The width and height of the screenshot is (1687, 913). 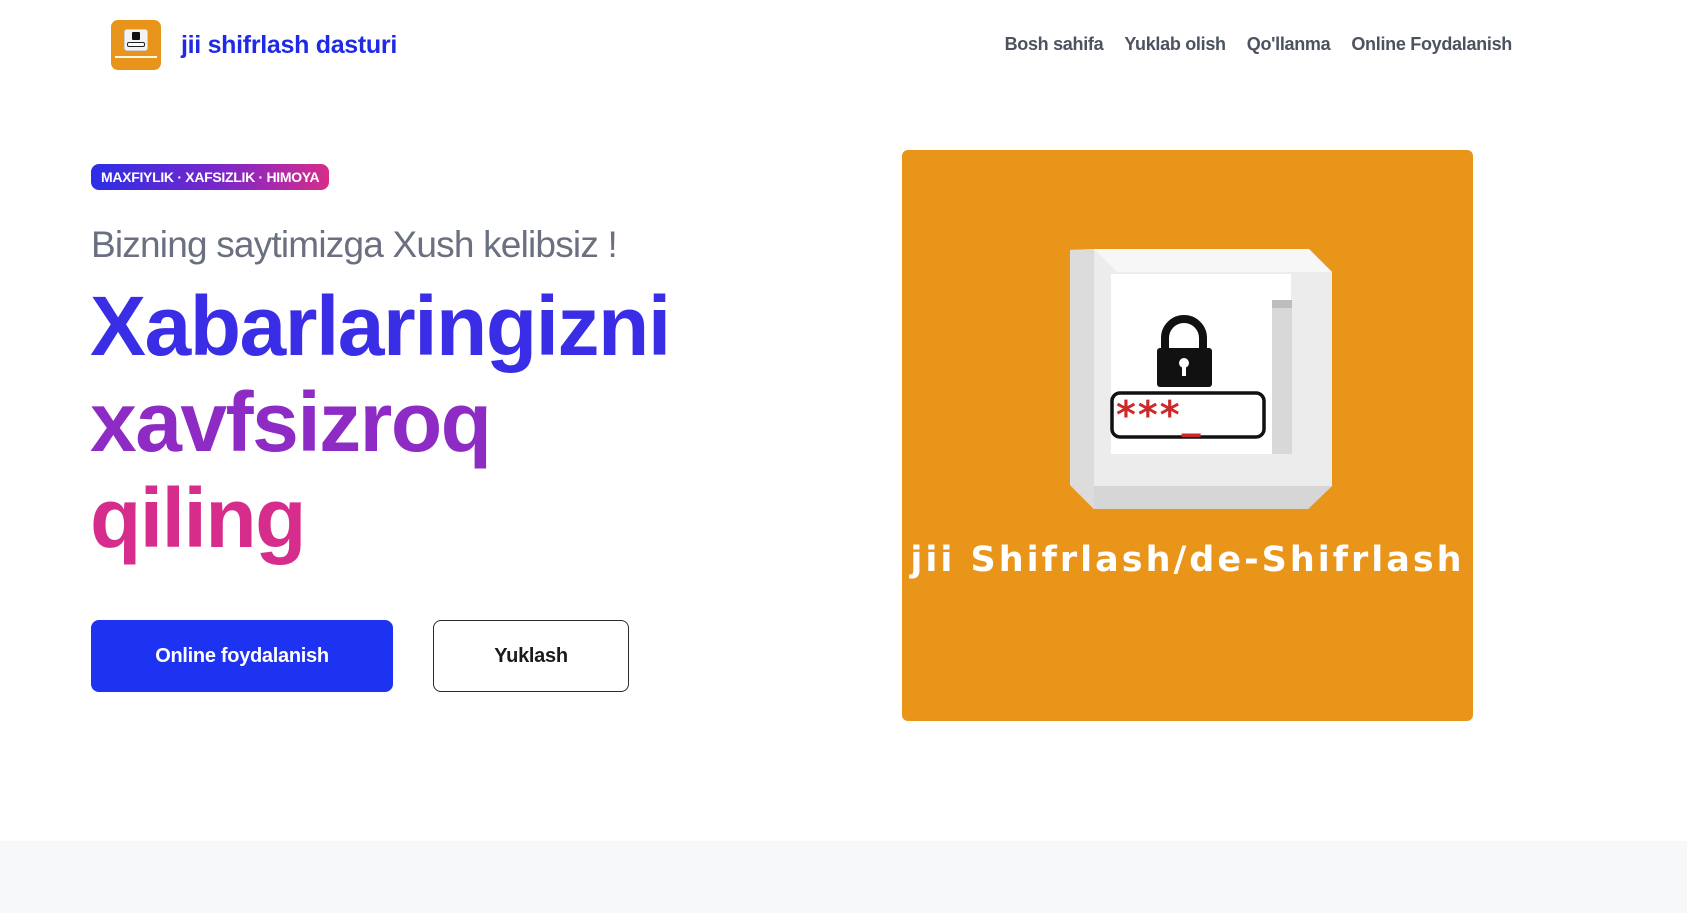 I want to click on welcome-text: Bizning saytimizga Xush kelibsiz !, so click(x=354, y=244).